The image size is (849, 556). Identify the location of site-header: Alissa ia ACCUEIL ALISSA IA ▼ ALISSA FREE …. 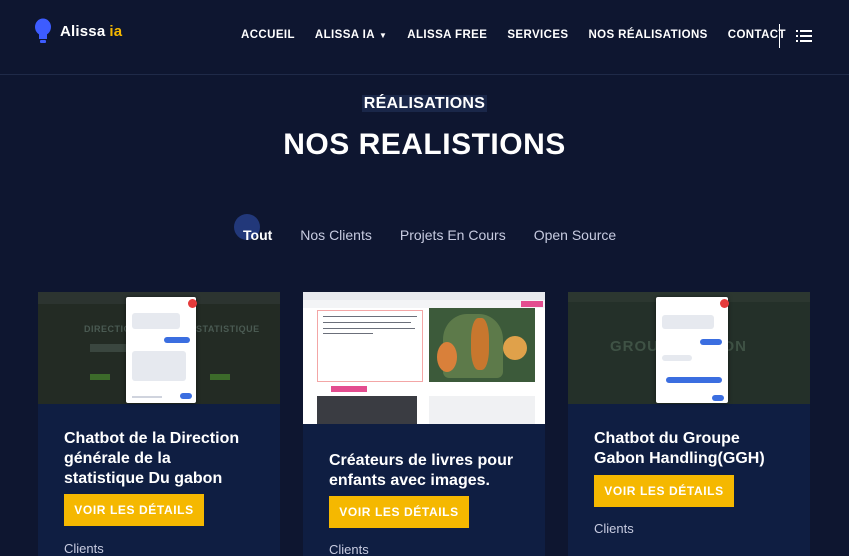
(424, 37).